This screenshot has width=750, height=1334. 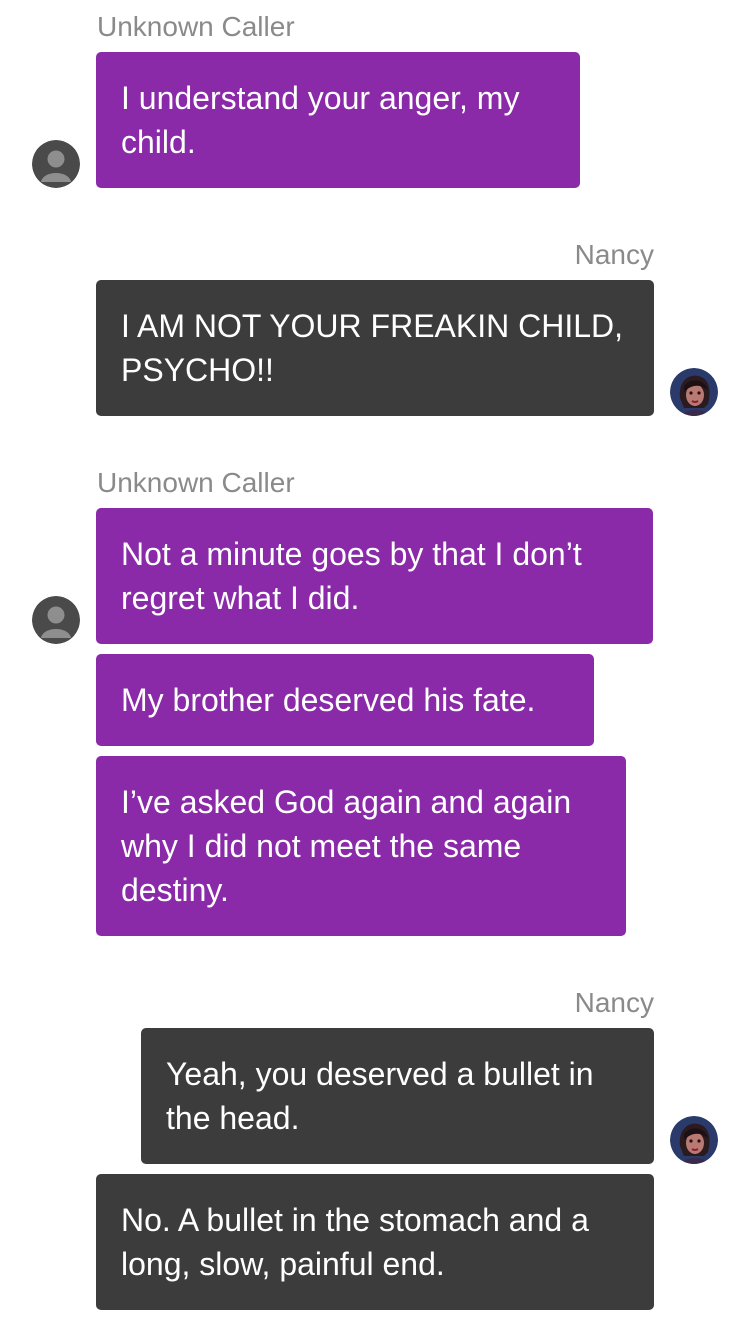 What do you see at coordinates (375, 348) in the screenshot?
I see `message-bubble: I AM NOT YOUR FREAKIN CHILD, PSYCHO!!` at bounding box center [375, 348].